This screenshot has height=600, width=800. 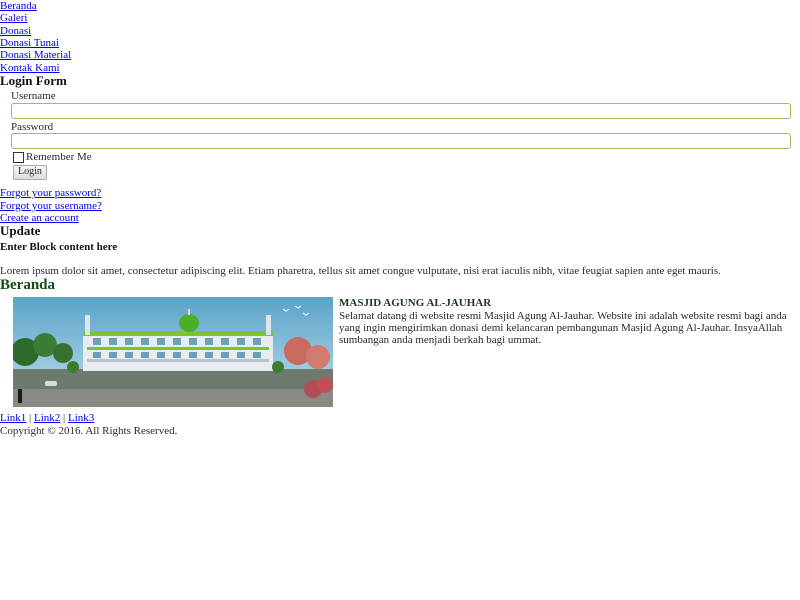 I want to click on nav-link-galeri: Galeri, so click(x=400, y=18).